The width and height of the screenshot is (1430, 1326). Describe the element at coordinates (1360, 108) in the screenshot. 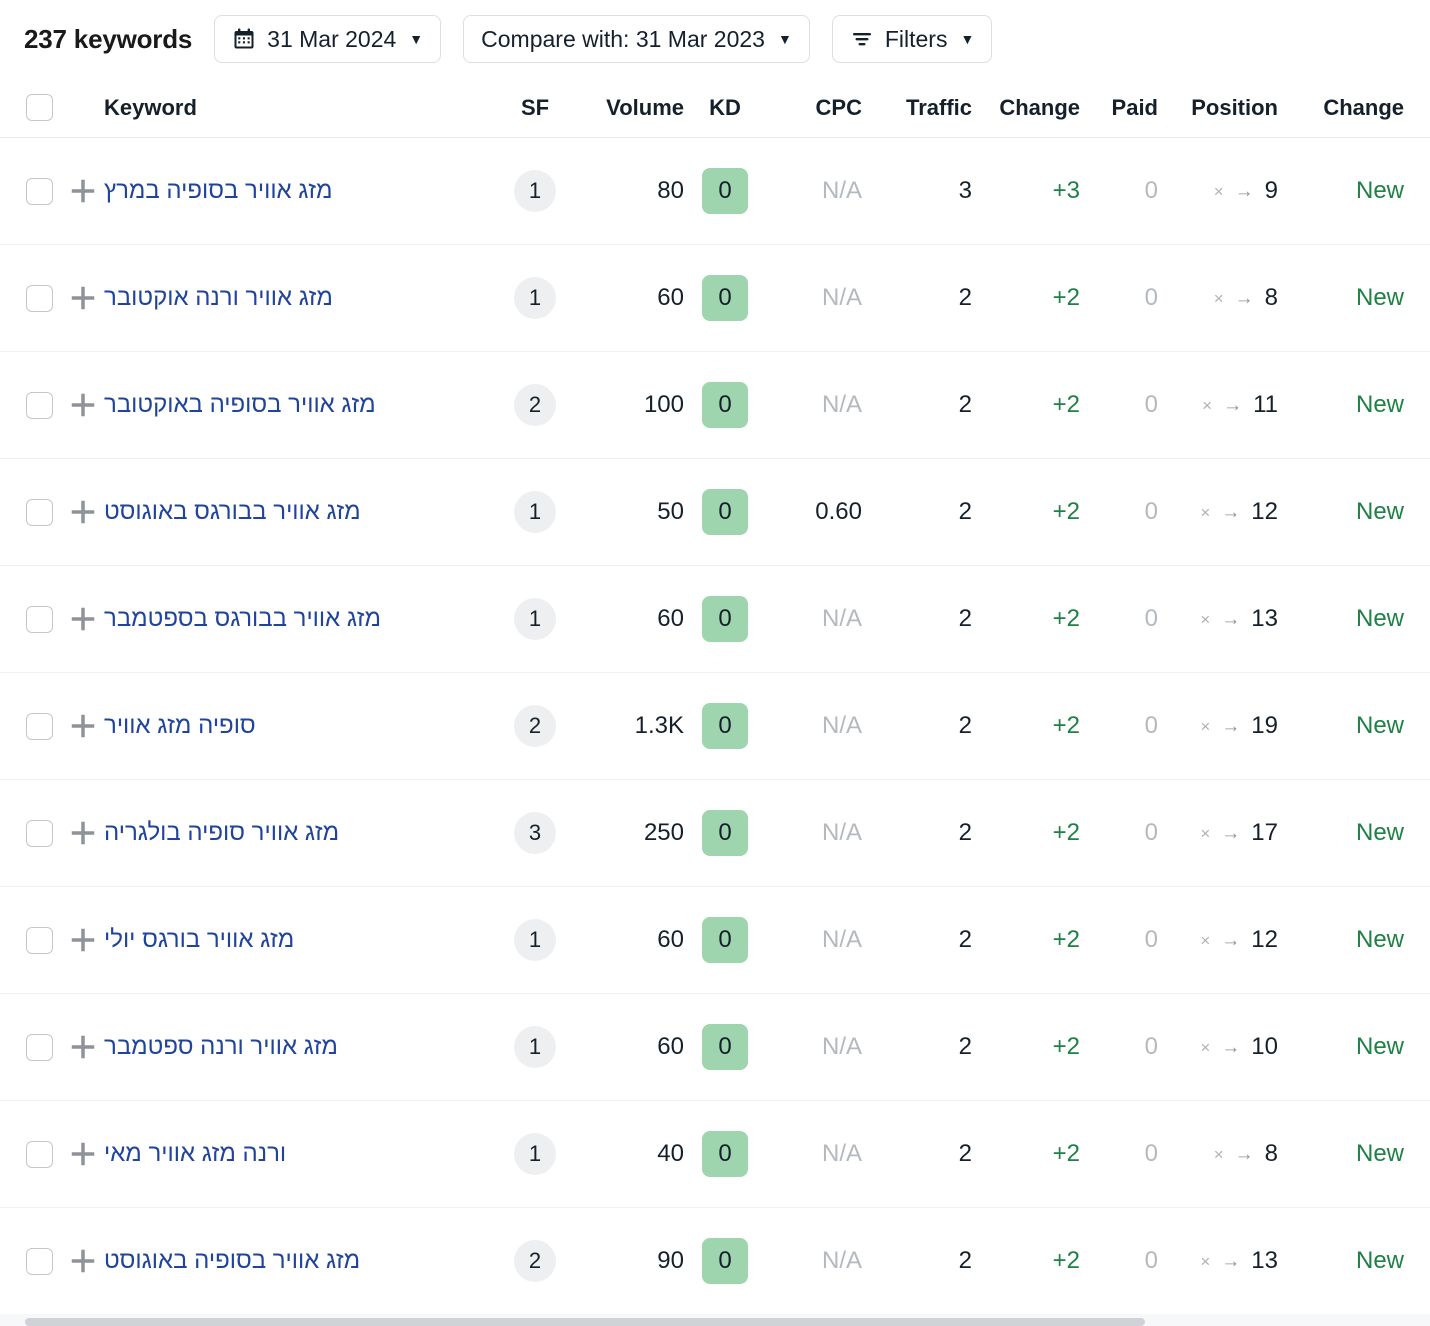

I see `column-header-position-change: Change` at that location.